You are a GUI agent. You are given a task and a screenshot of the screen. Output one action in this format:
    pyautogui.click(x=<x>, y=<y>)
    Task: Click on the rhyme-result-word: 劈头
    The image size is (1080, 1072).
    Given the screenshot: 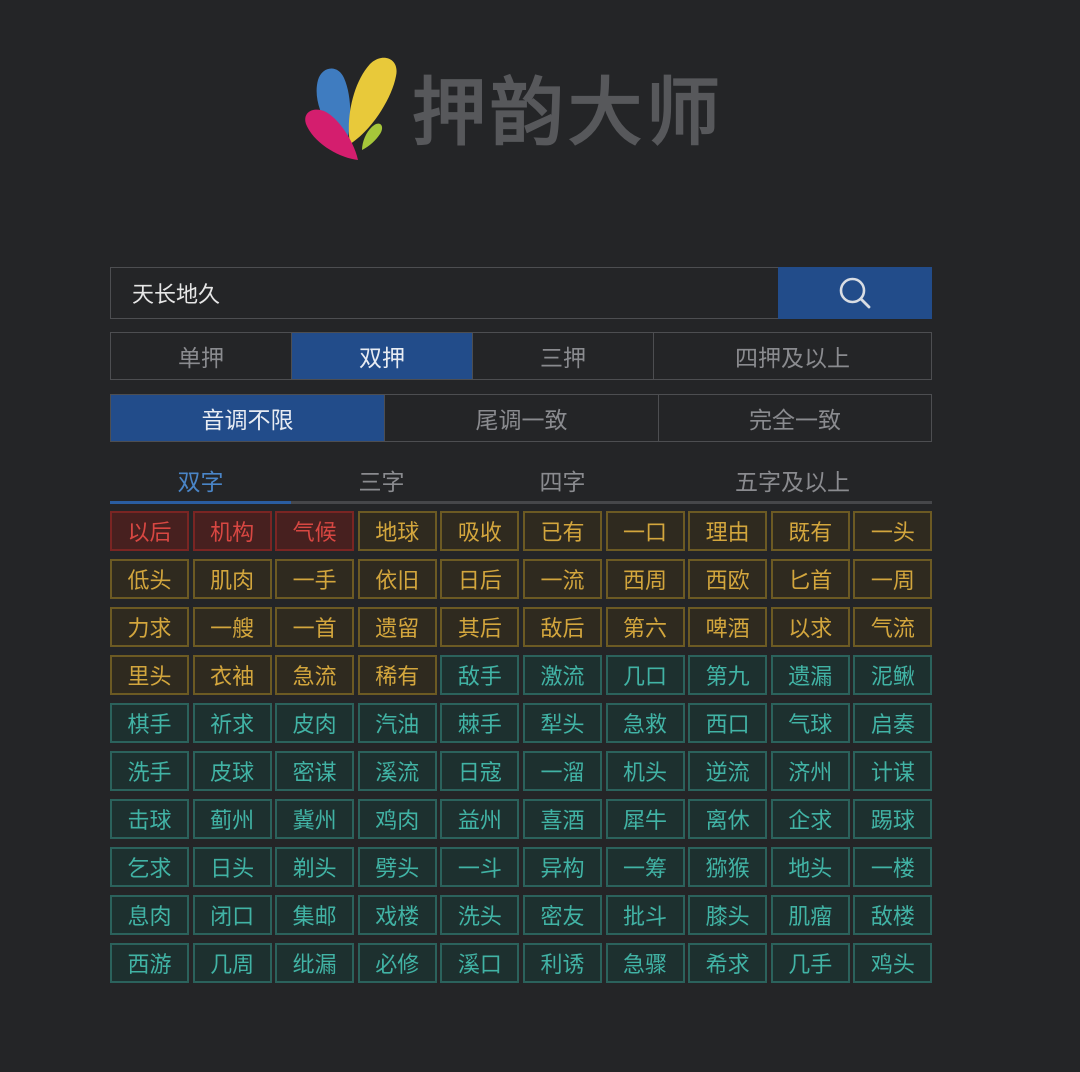 What is the action you would take?
    pyautogui.click(x=397, y=867)
    